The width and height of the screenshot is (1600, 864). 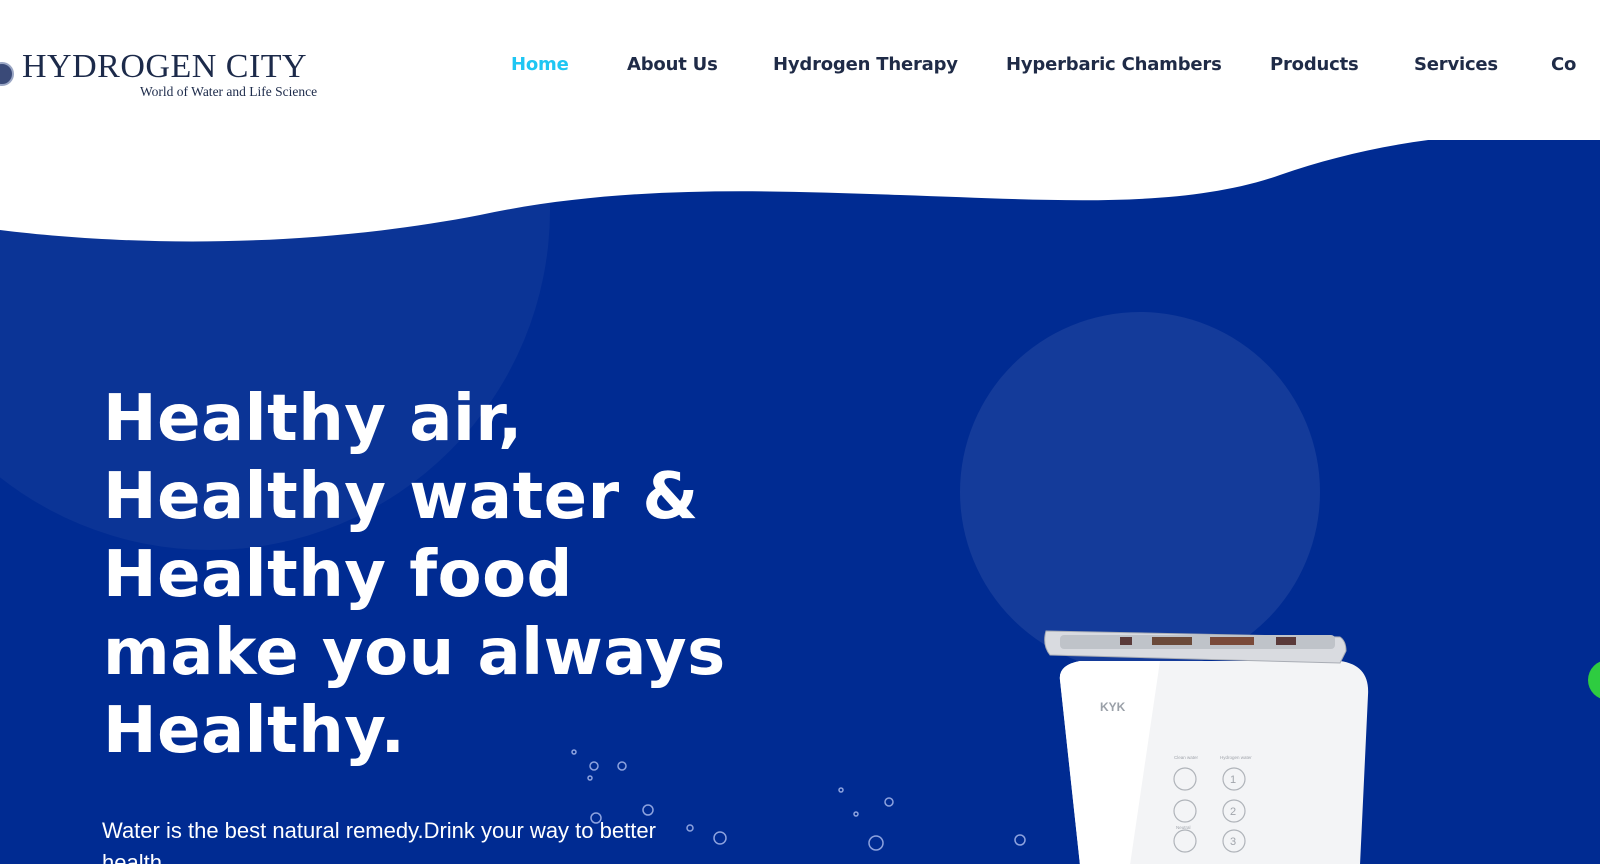 What do you see at coordinates (540, 64) in the screenshot?
I see `nav-home: Home` at bounding box center [540, 64].